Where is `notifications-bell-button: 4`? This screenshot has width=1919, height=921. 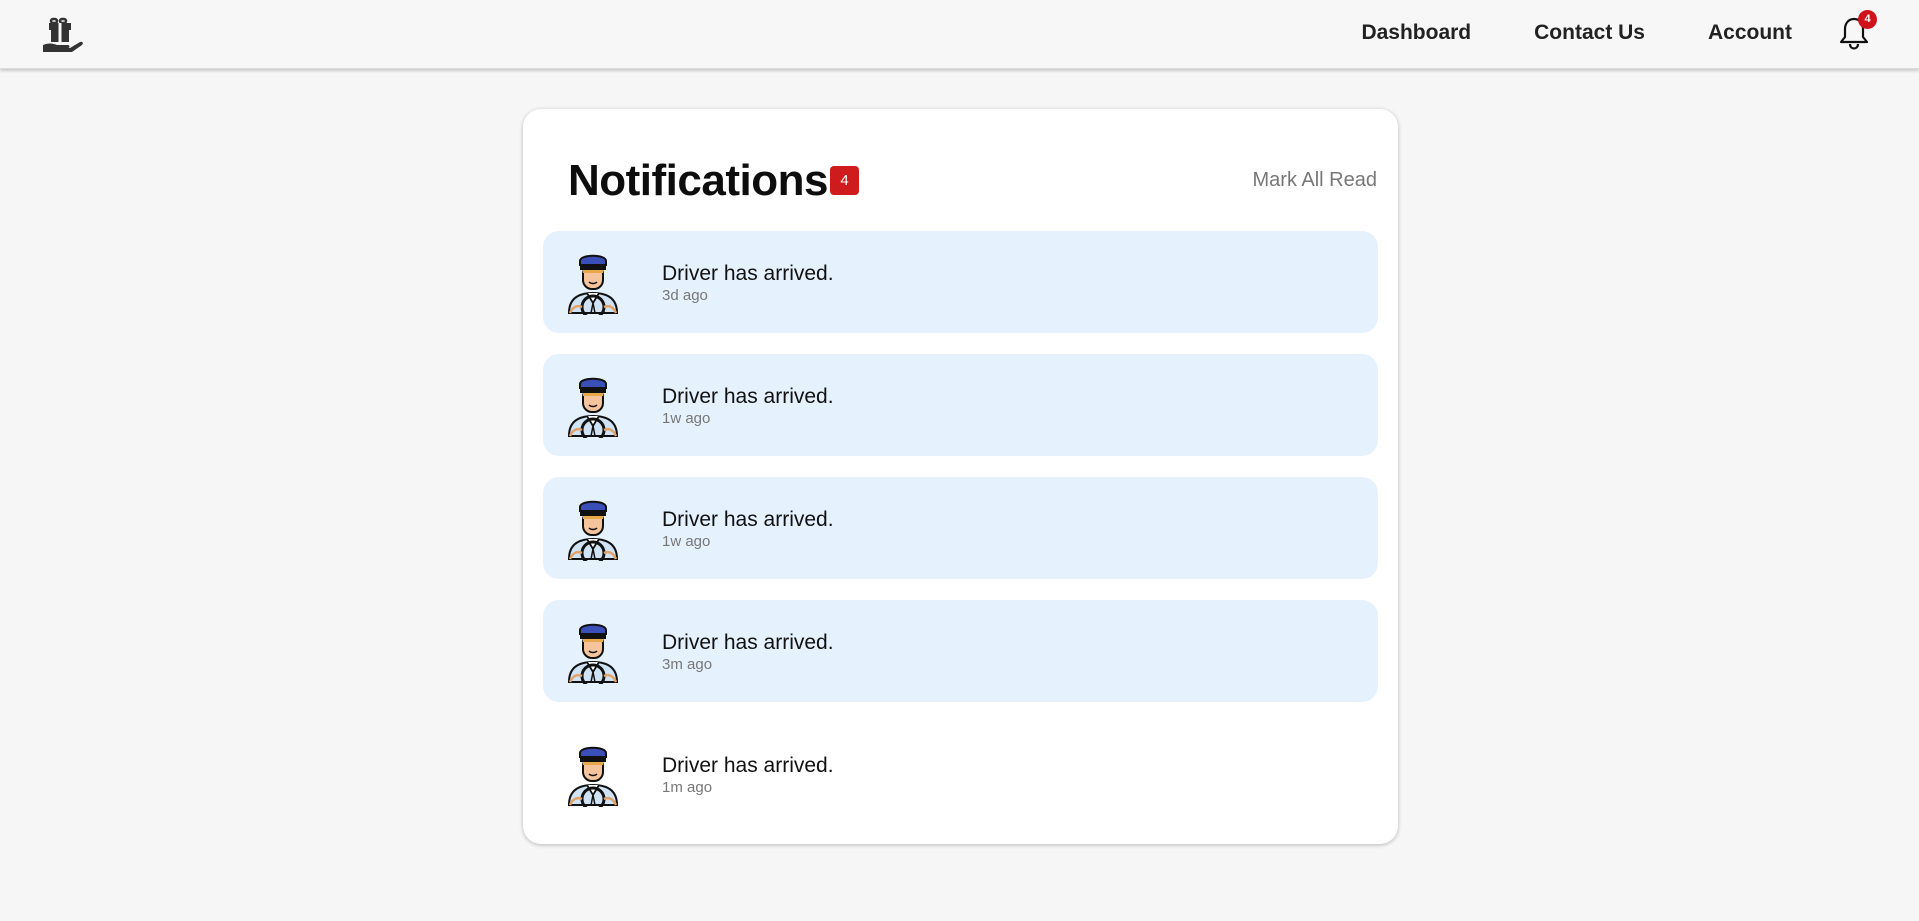 notifications-bell-button: 4 is located at coordinates (1857, 30).